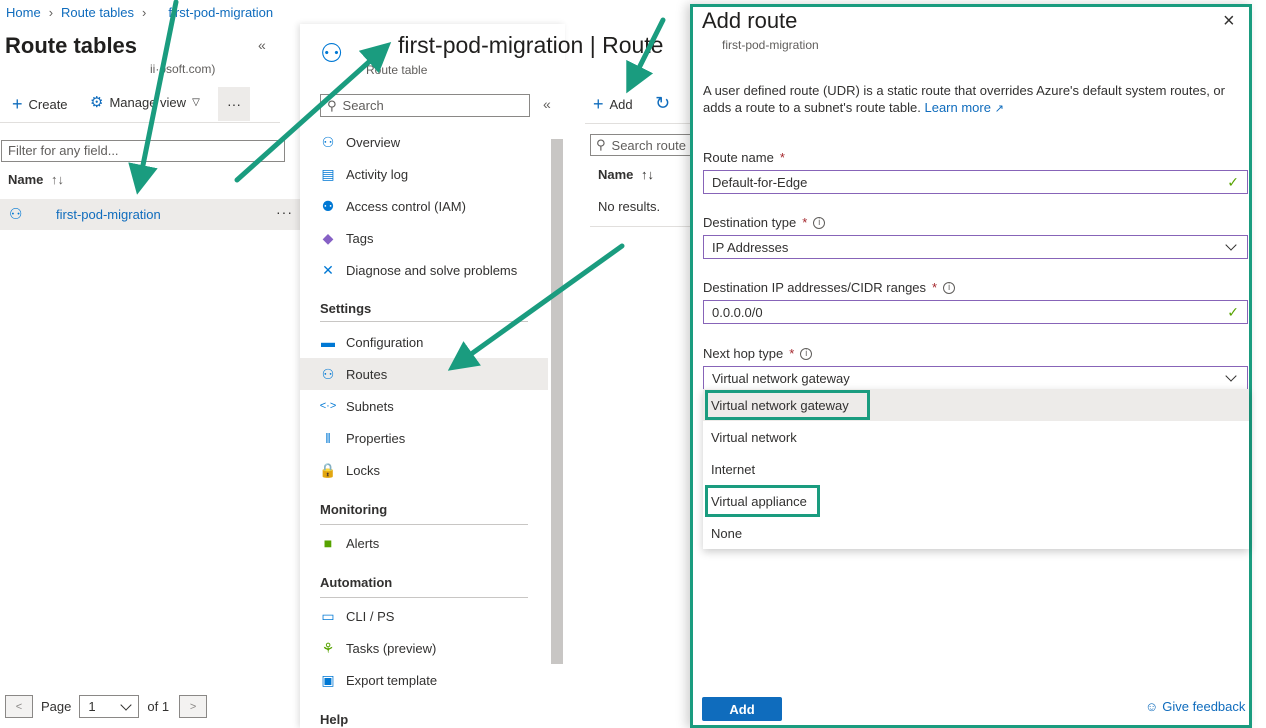 This screenshot has height=728, width=1266. I want to click on resource-subtitle: Route table, so click(397, 70).